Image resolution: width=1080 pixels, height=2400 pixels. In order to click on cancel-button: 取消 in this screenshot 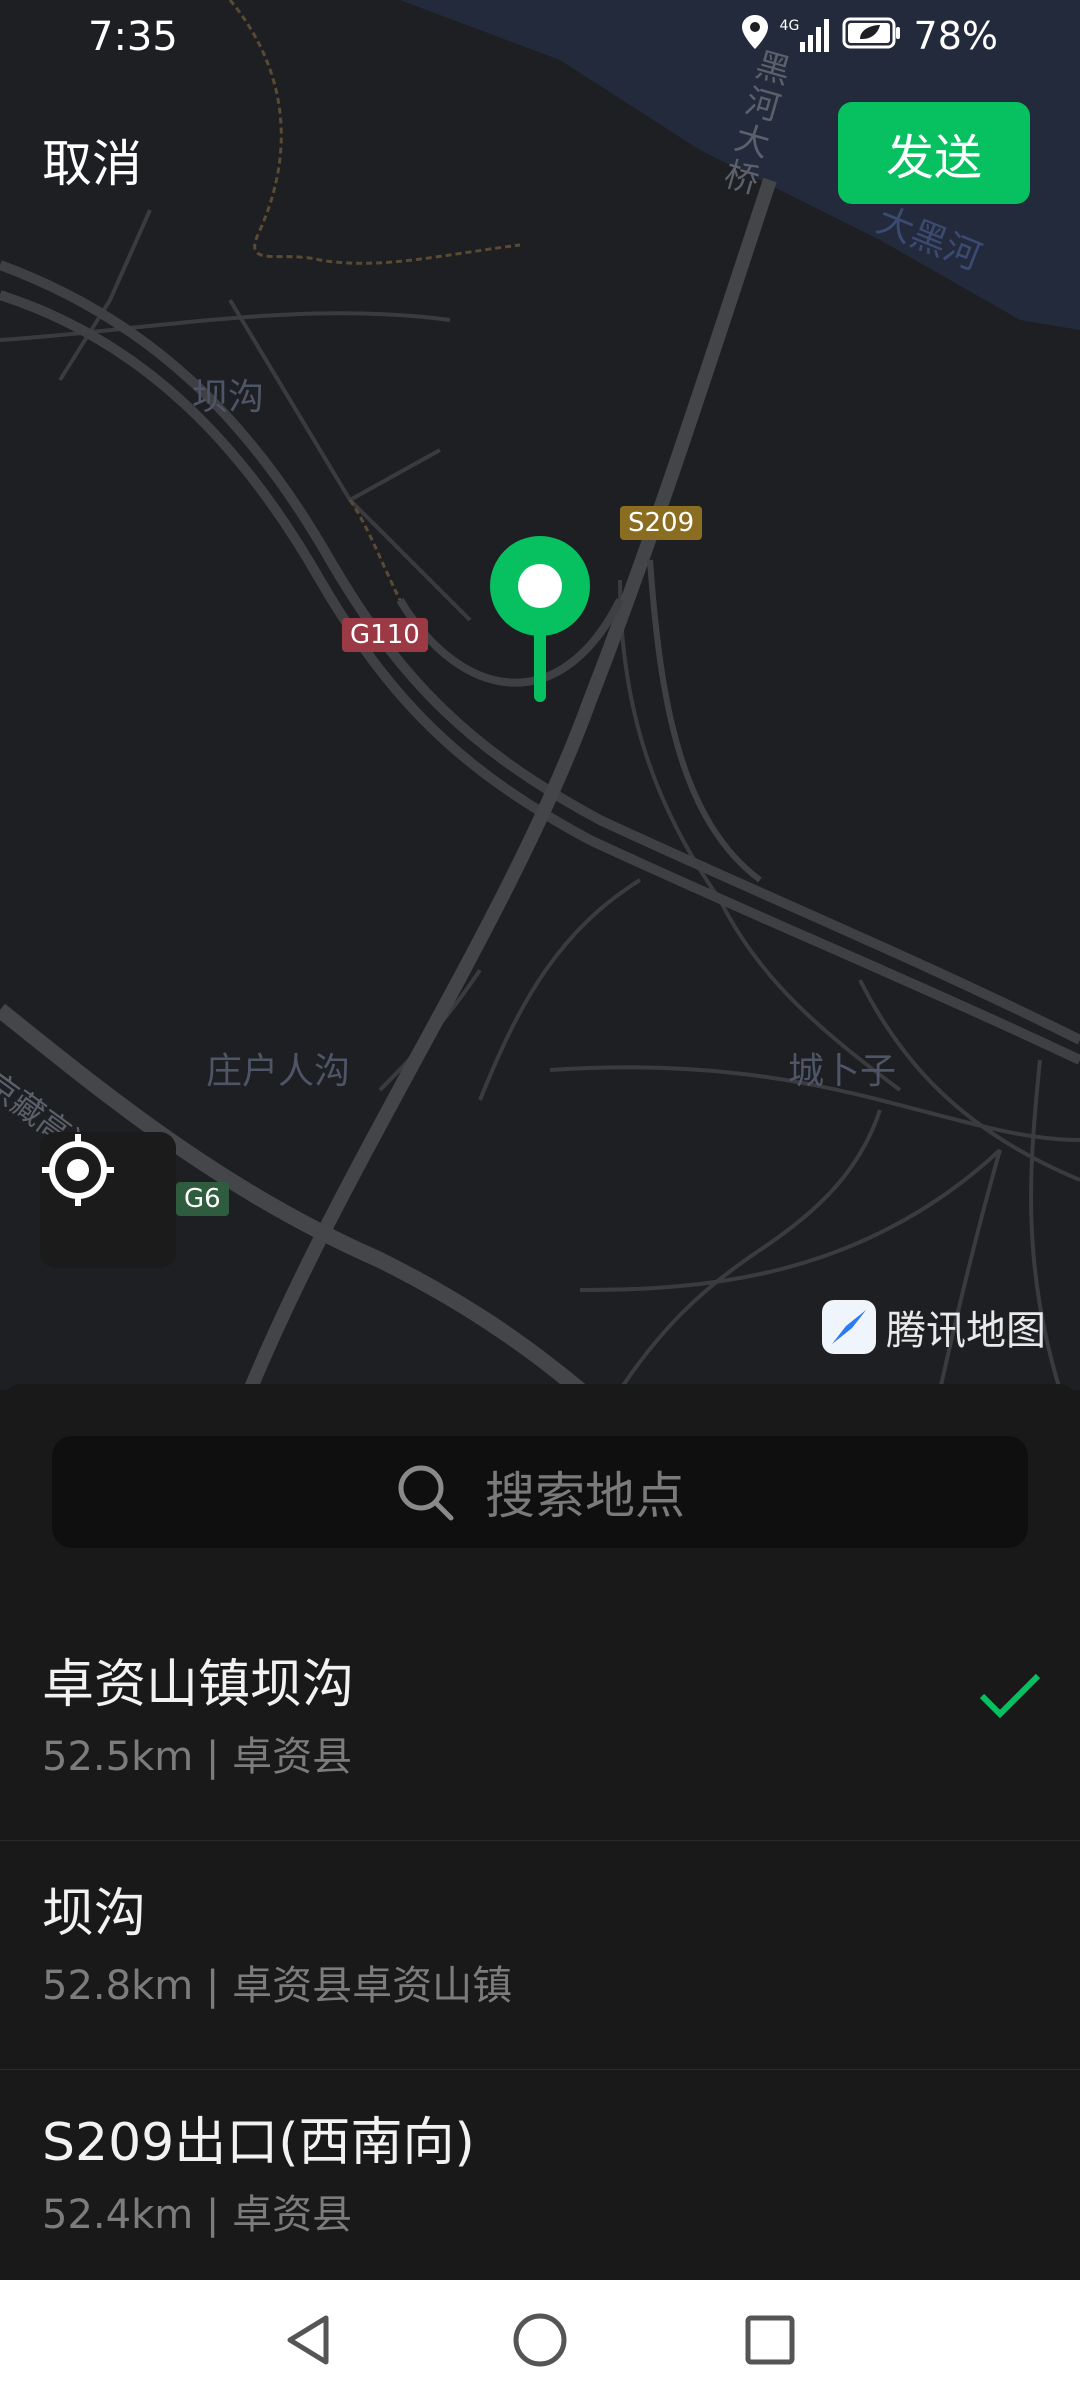, I will do `click(92, 160)`.